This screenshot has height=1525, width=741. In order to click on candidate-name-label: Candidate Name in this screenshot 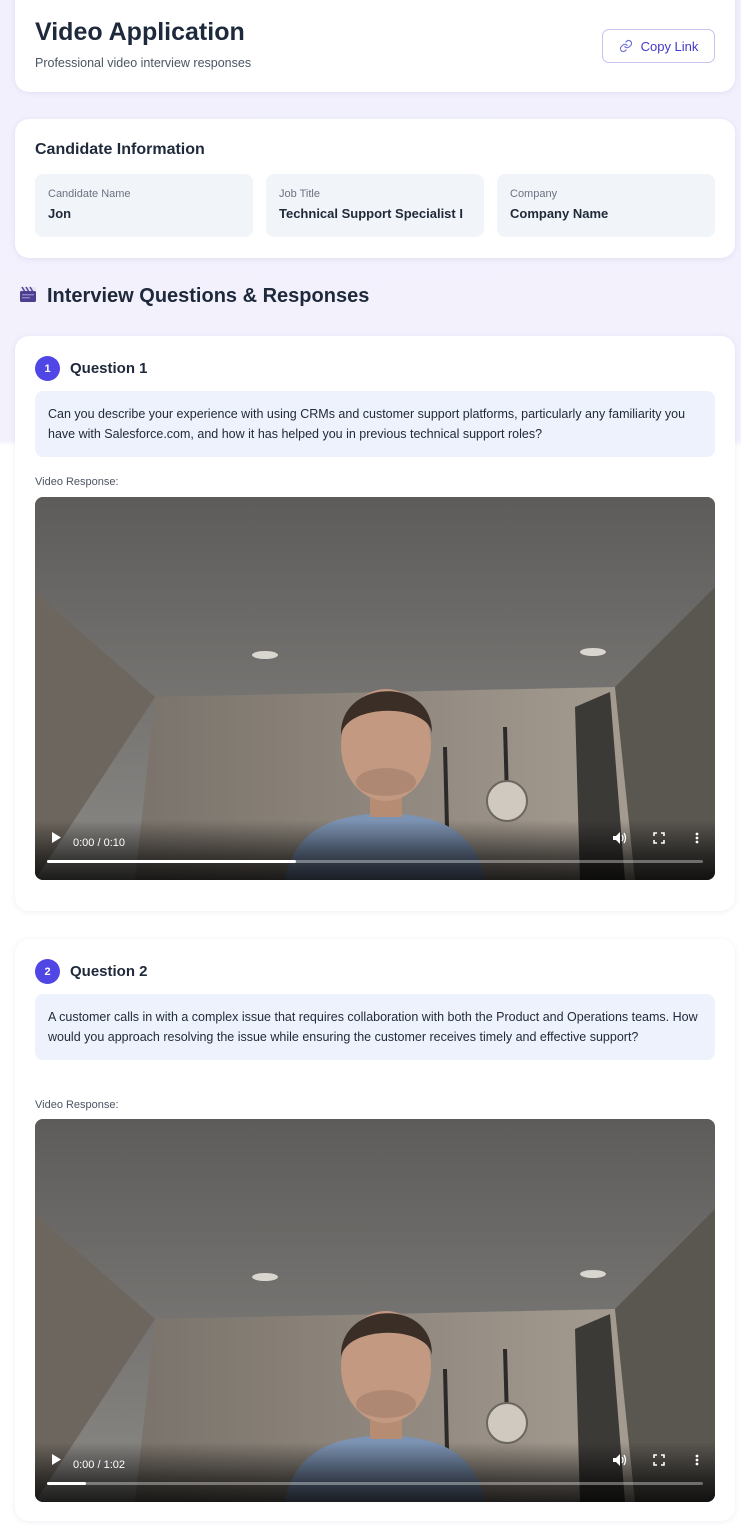, I will do `click(89, 194)`.